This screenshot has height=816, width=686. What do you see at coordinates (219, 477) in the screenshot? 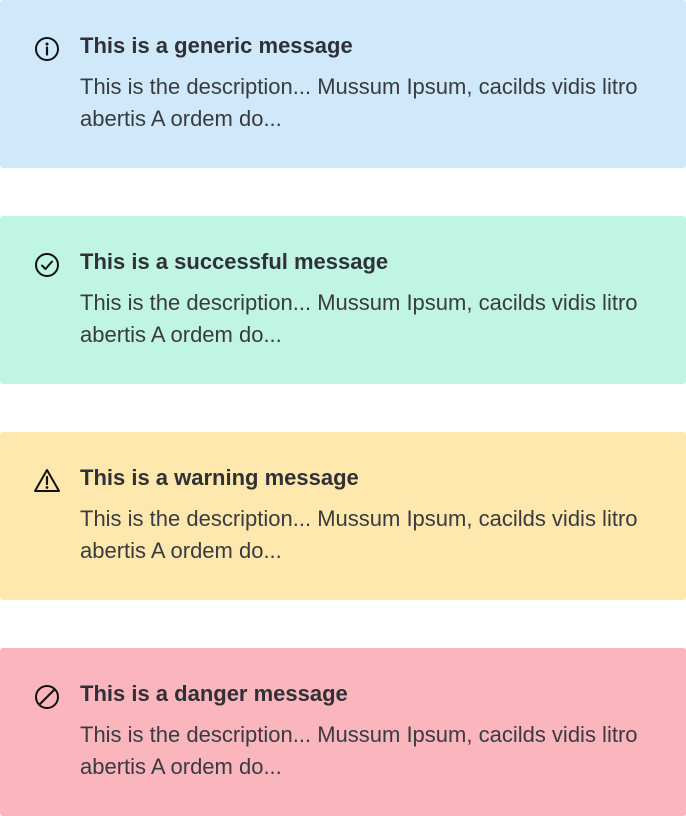
I see `alert-title: This is a warning message` at bounding box center [219, 477].